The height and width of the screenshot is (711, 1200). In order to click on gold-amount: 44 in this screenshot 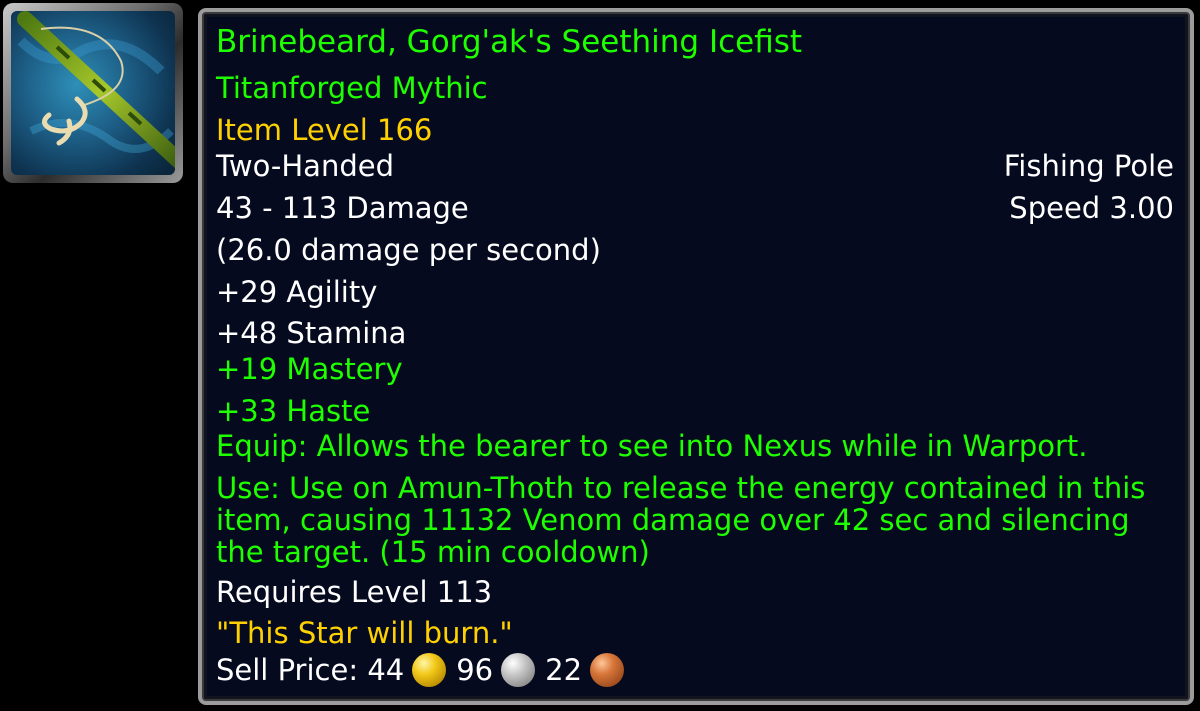, I will do `click(386, 670)`.